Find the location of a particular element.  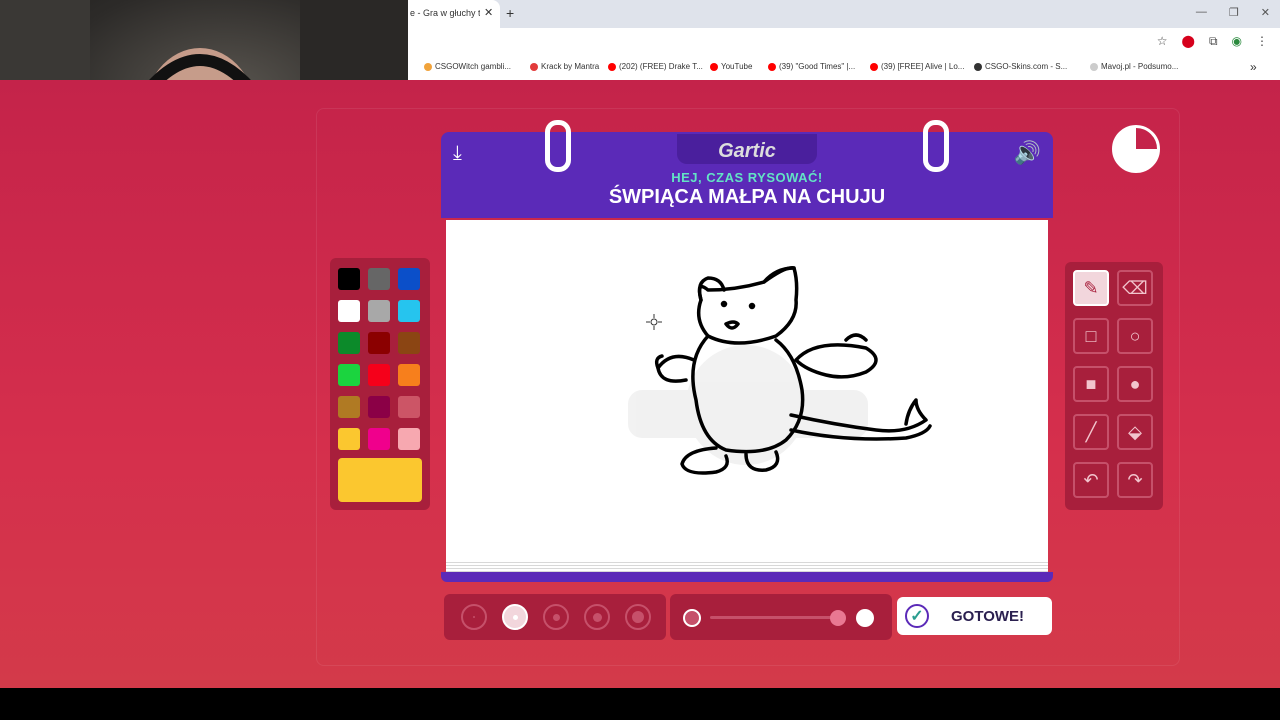

notebook-bottom is located at coordinates (747, 577).